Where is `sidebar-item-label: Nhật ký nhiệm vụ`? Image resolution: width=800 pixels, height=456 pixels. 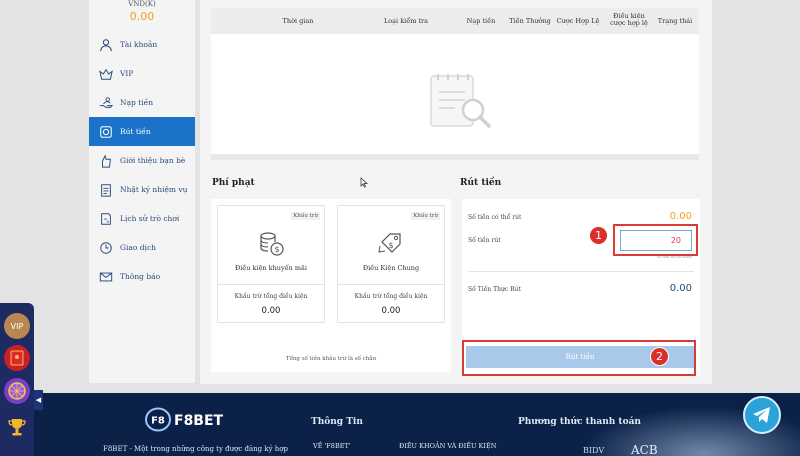 sidebar-item-label: Nhật ký nhiệm vụ is located at coordinates (154, 189).